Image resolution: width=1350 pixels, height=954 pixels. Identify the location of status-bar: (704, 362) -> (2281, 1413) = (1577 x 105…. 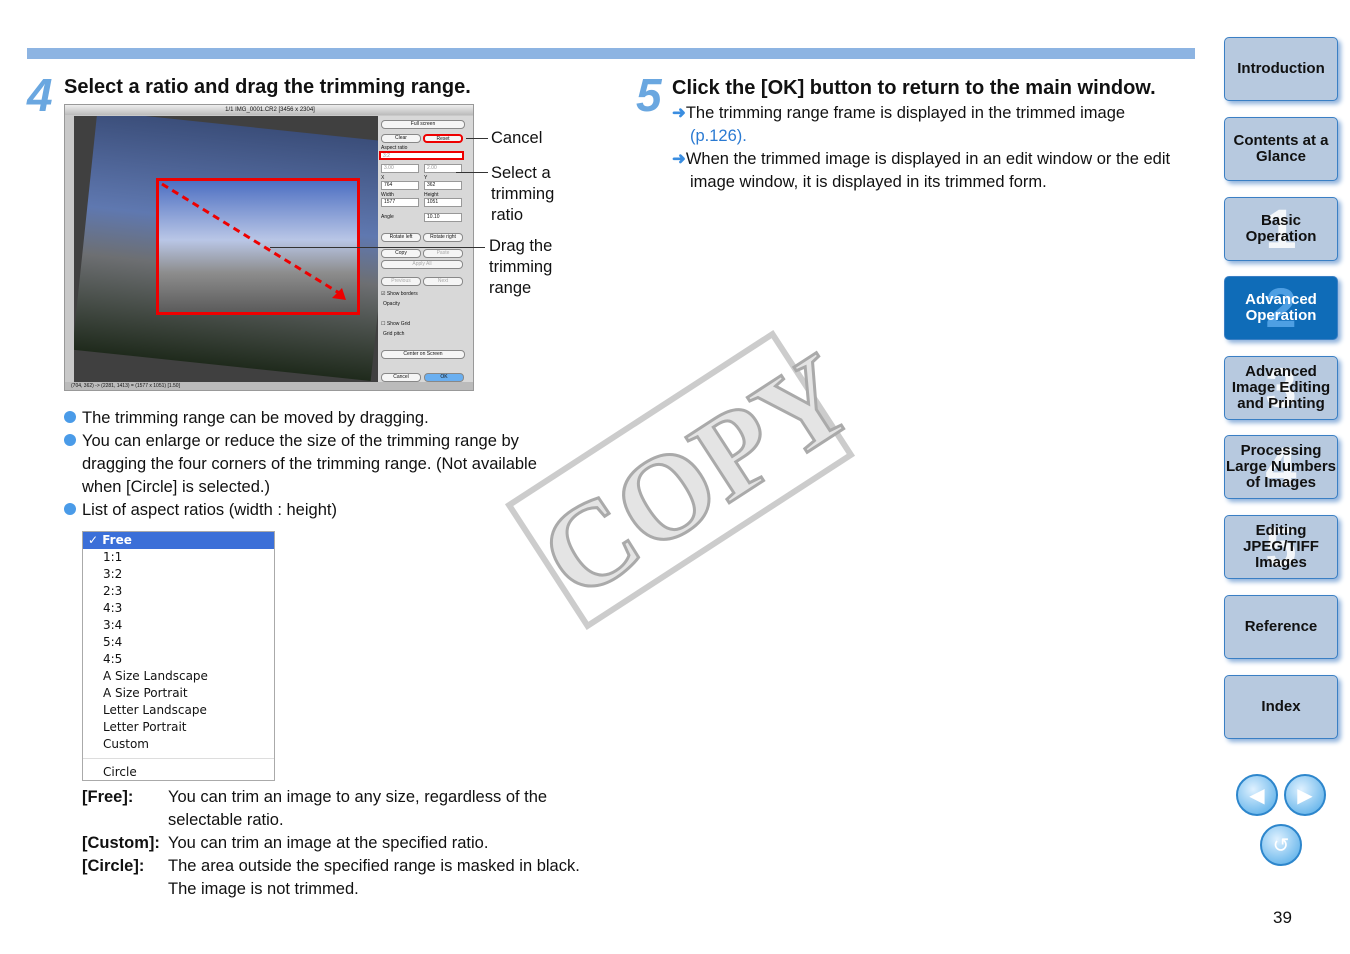
(269, 386).